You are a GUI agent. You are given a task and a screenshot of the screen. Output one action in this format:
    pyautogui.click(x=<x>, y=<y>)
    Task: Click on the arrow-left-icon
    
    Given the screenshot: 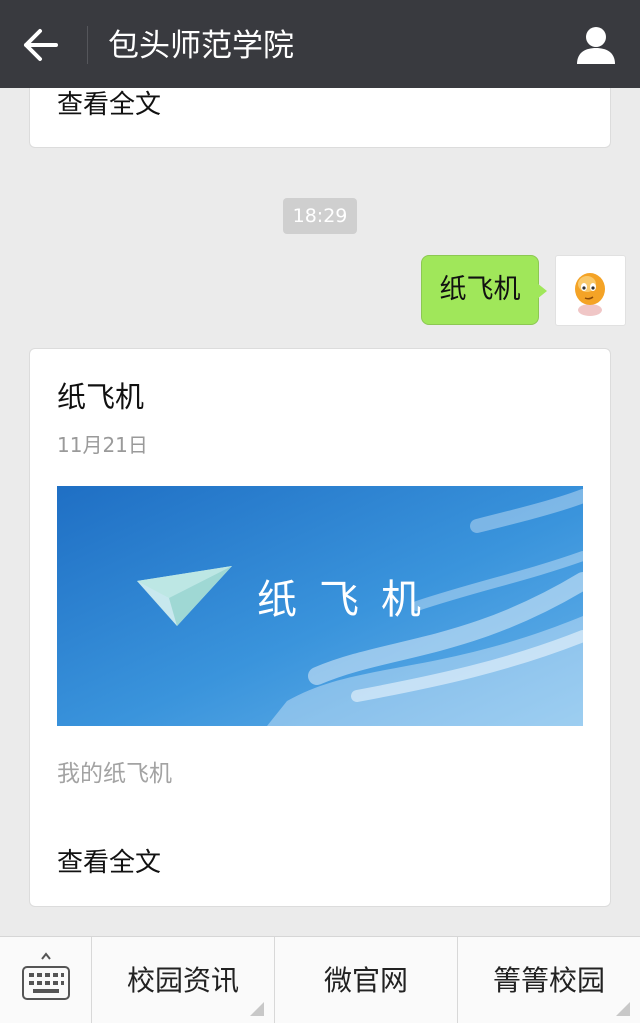 What is the action you would take?
    pyautogui.click(x=41, y=45)
    